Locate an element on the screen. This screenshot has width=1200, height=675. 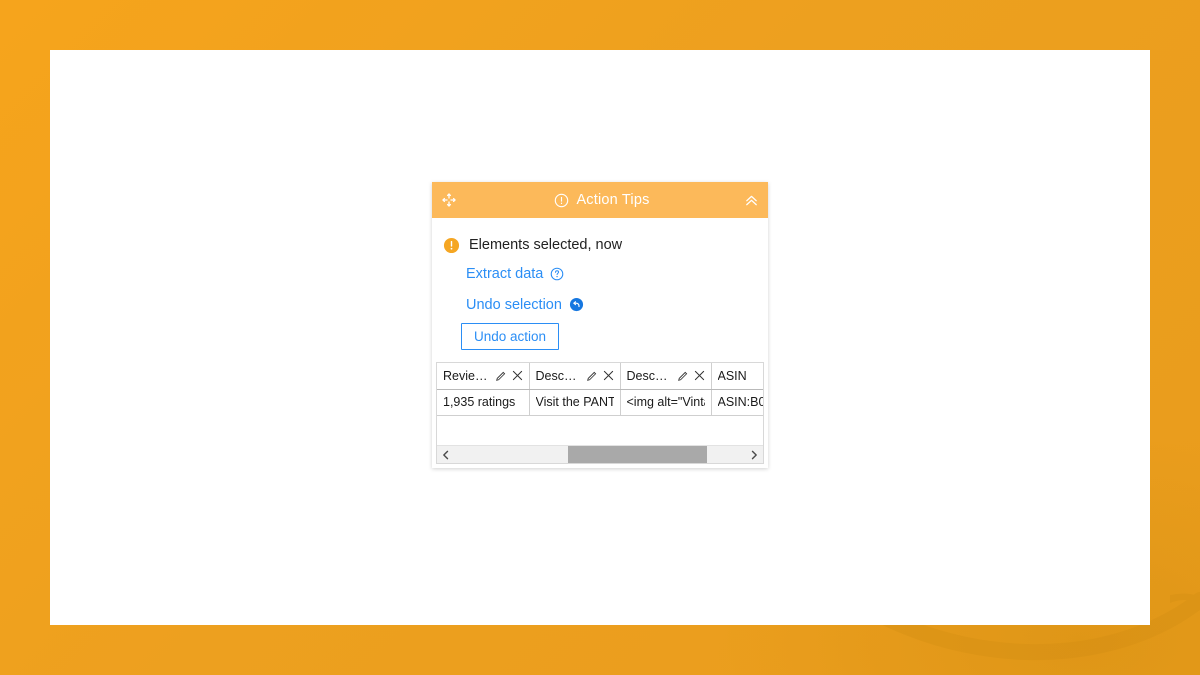
panel-header: Action Tips is located at coordinates (600, 200).